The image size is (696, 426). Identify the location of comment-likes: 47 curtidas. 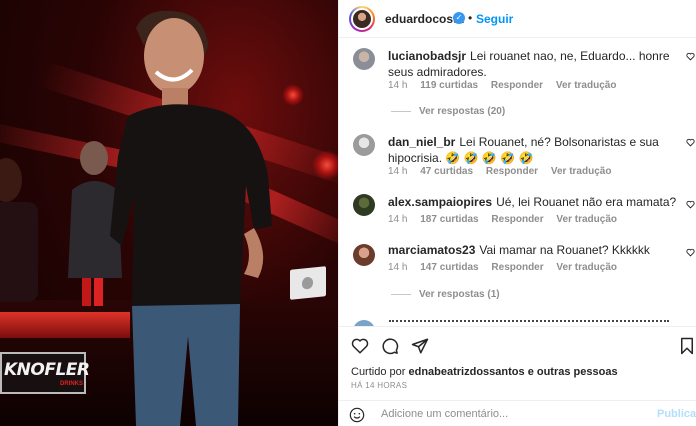
(446, 171).